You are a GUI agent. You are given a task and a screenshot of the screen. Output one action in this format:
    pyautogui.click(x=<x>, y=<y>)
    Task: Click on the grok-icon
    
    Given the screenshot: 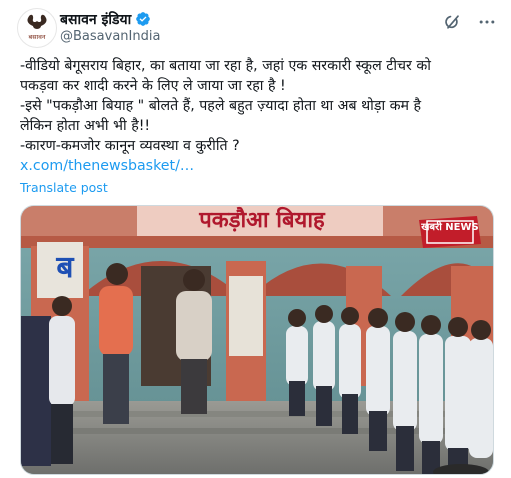 What is the action you would take?
    pyautogui.click(x=453, y=22)
    